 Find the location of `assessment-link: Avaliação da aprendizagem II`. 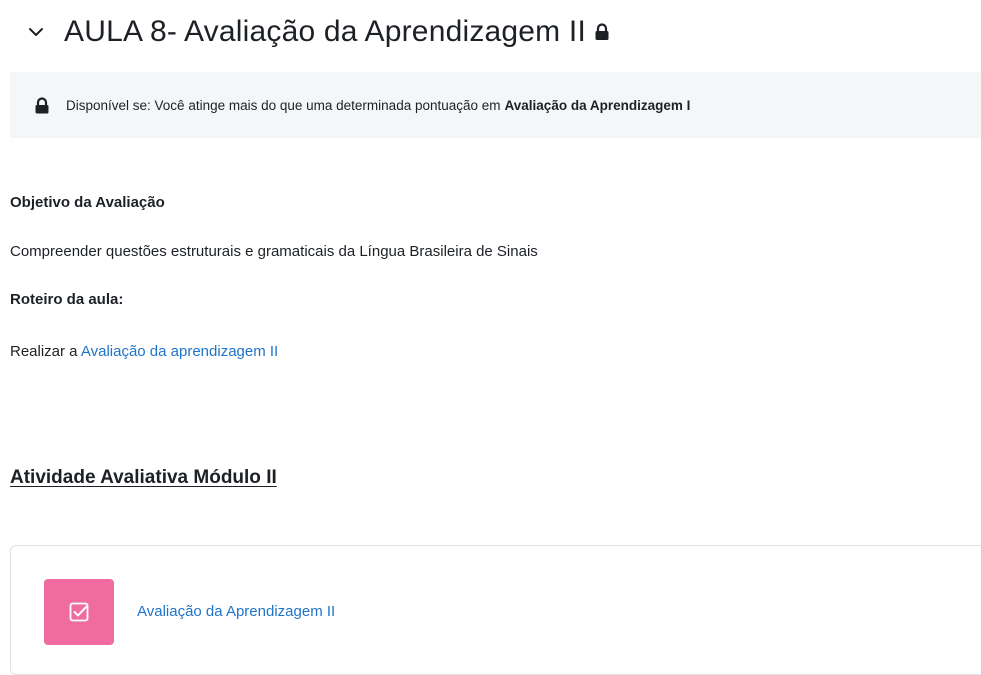

assessment-link: Avaliação da aprendizagem II is located at coordinates (179, 351).